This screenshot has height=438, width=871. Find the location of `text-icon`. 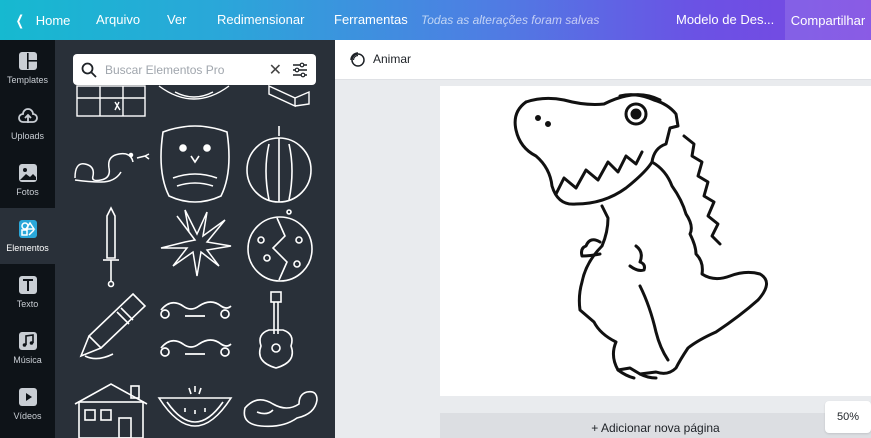

text-icon is located at coordinates (27, 285).